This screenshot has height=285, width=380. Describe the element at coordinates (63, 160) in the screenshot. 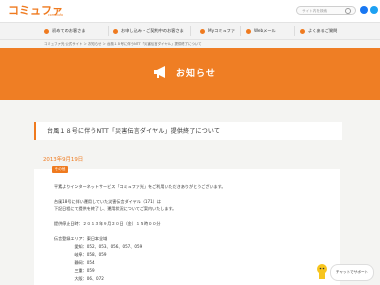

I see `article-date: 2013年9月19日` at that location.